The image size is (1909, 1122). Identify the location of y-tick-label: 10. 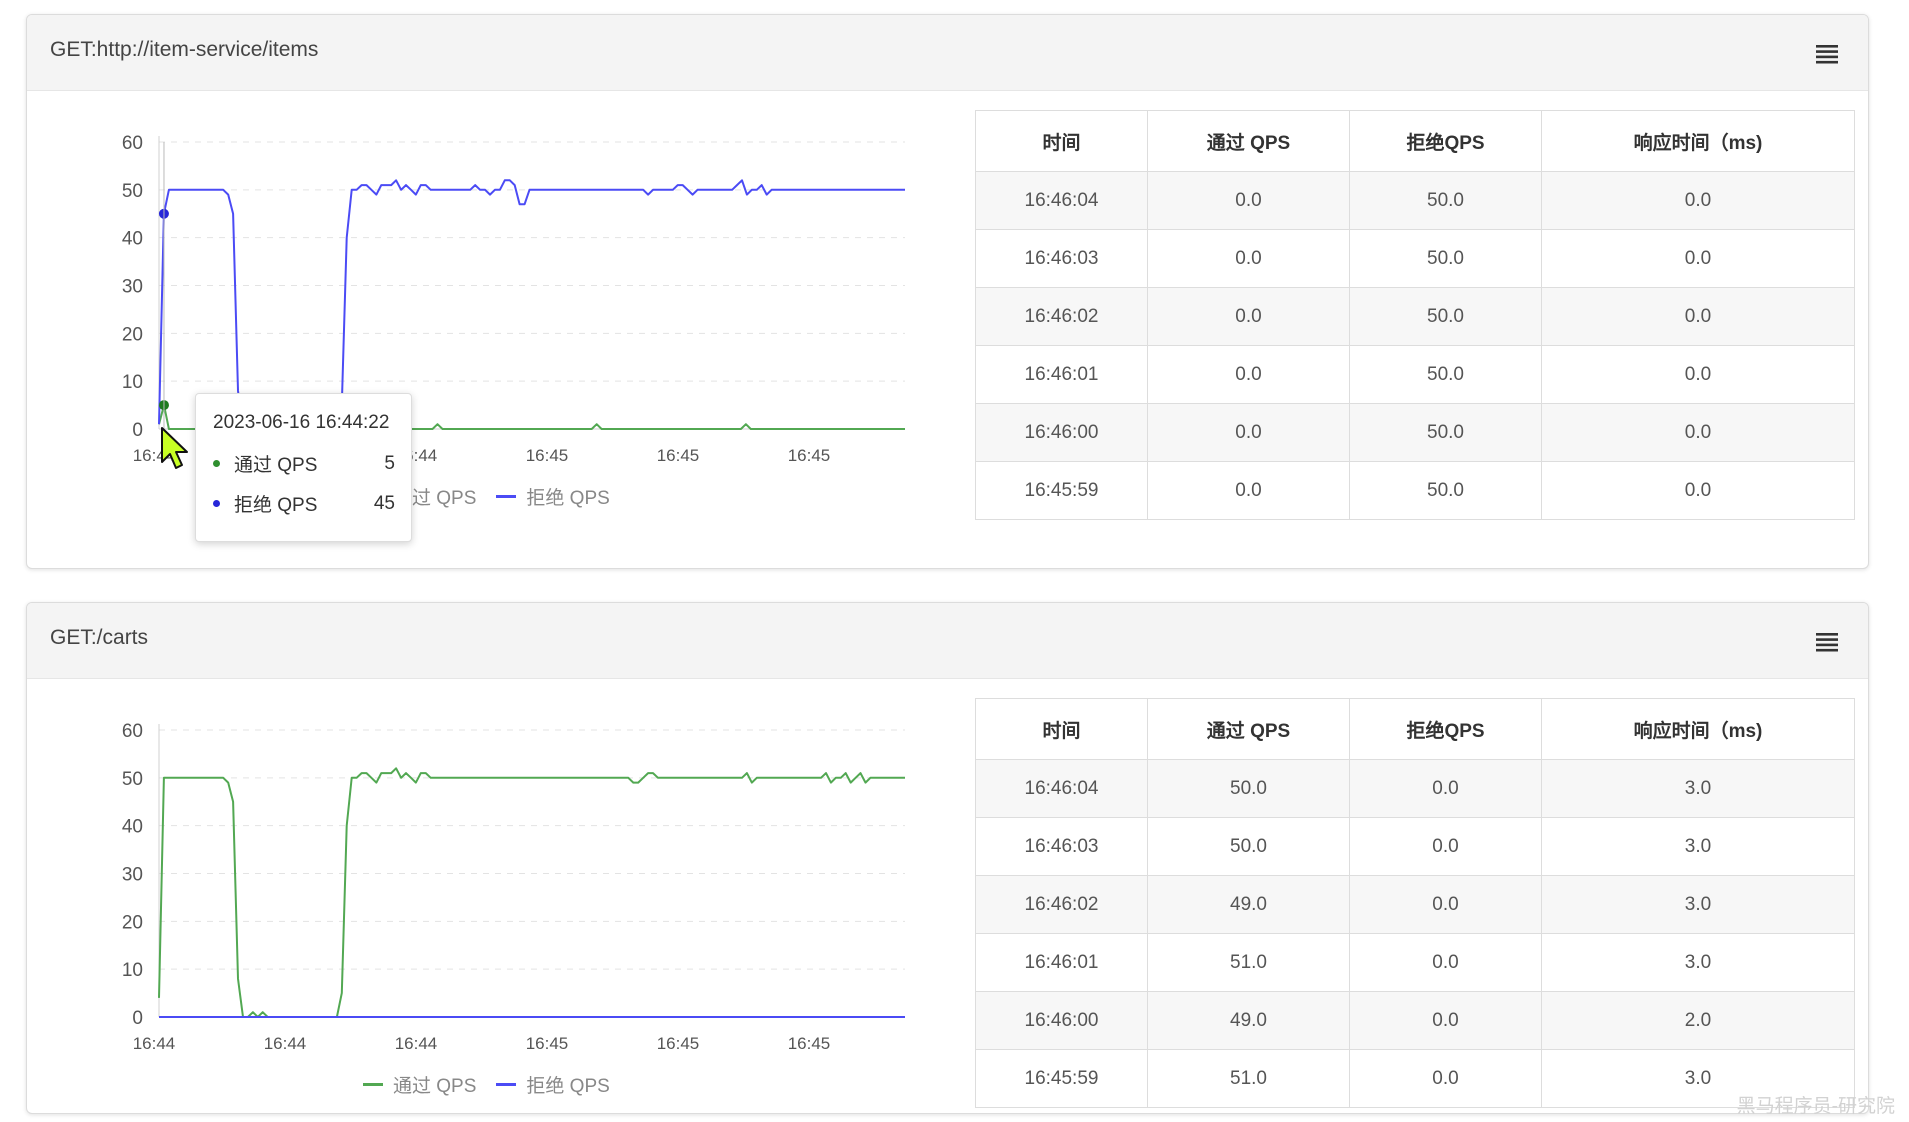
(132, 970).